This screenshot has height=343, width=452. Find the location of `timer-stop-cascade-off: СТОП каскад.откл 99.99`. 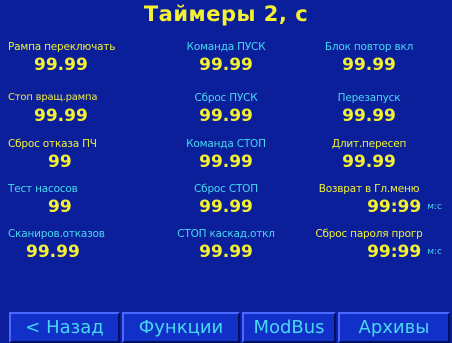

timer-stop-cascade-off: СТОП каскад.откл 99.99 is located at coordinates (226, 245).